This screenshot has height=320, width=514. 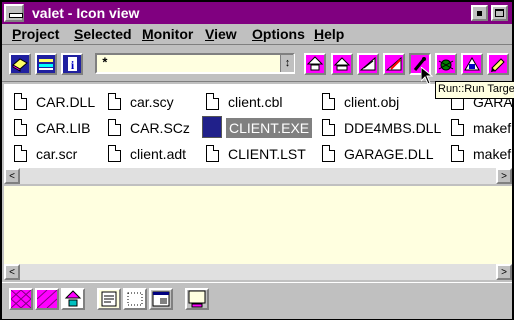 What do you see at coordinates (63, 128) in the screenshot?
I see `file-name: CAR.LIB` at bounding box center [63, 128].